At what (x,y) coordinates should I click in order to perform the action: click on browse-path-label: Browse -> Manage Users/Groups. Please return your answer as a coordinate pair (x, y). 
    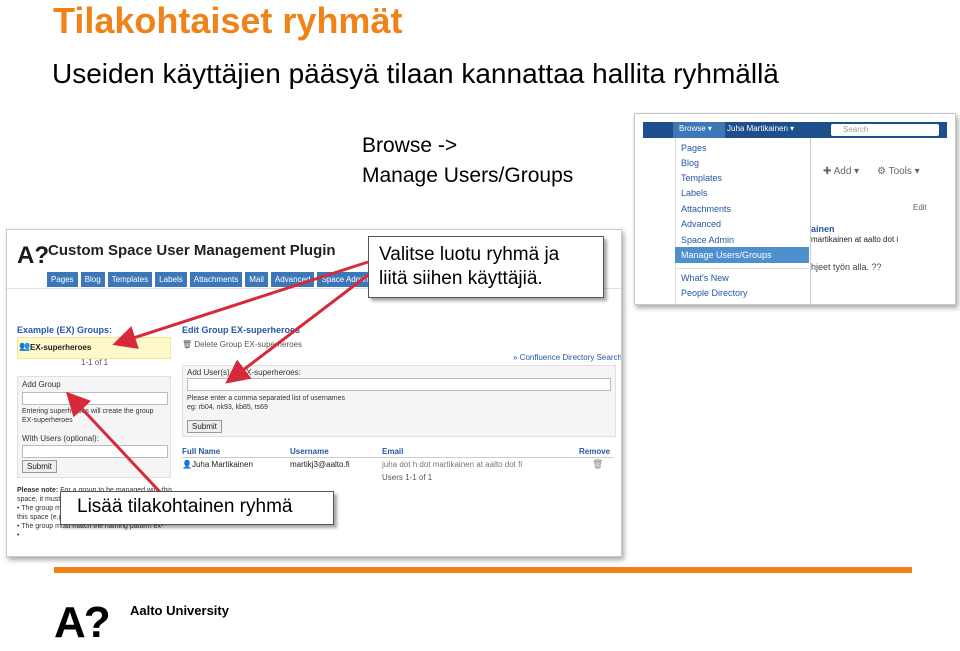
    Looking at the image, I should click on (467, 161).